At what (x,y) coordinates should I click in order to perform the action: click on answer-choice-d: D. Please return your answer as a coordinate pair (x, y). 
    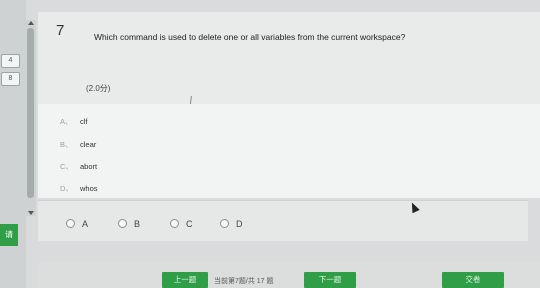
    Looking at the image, I should click on (231, 222).